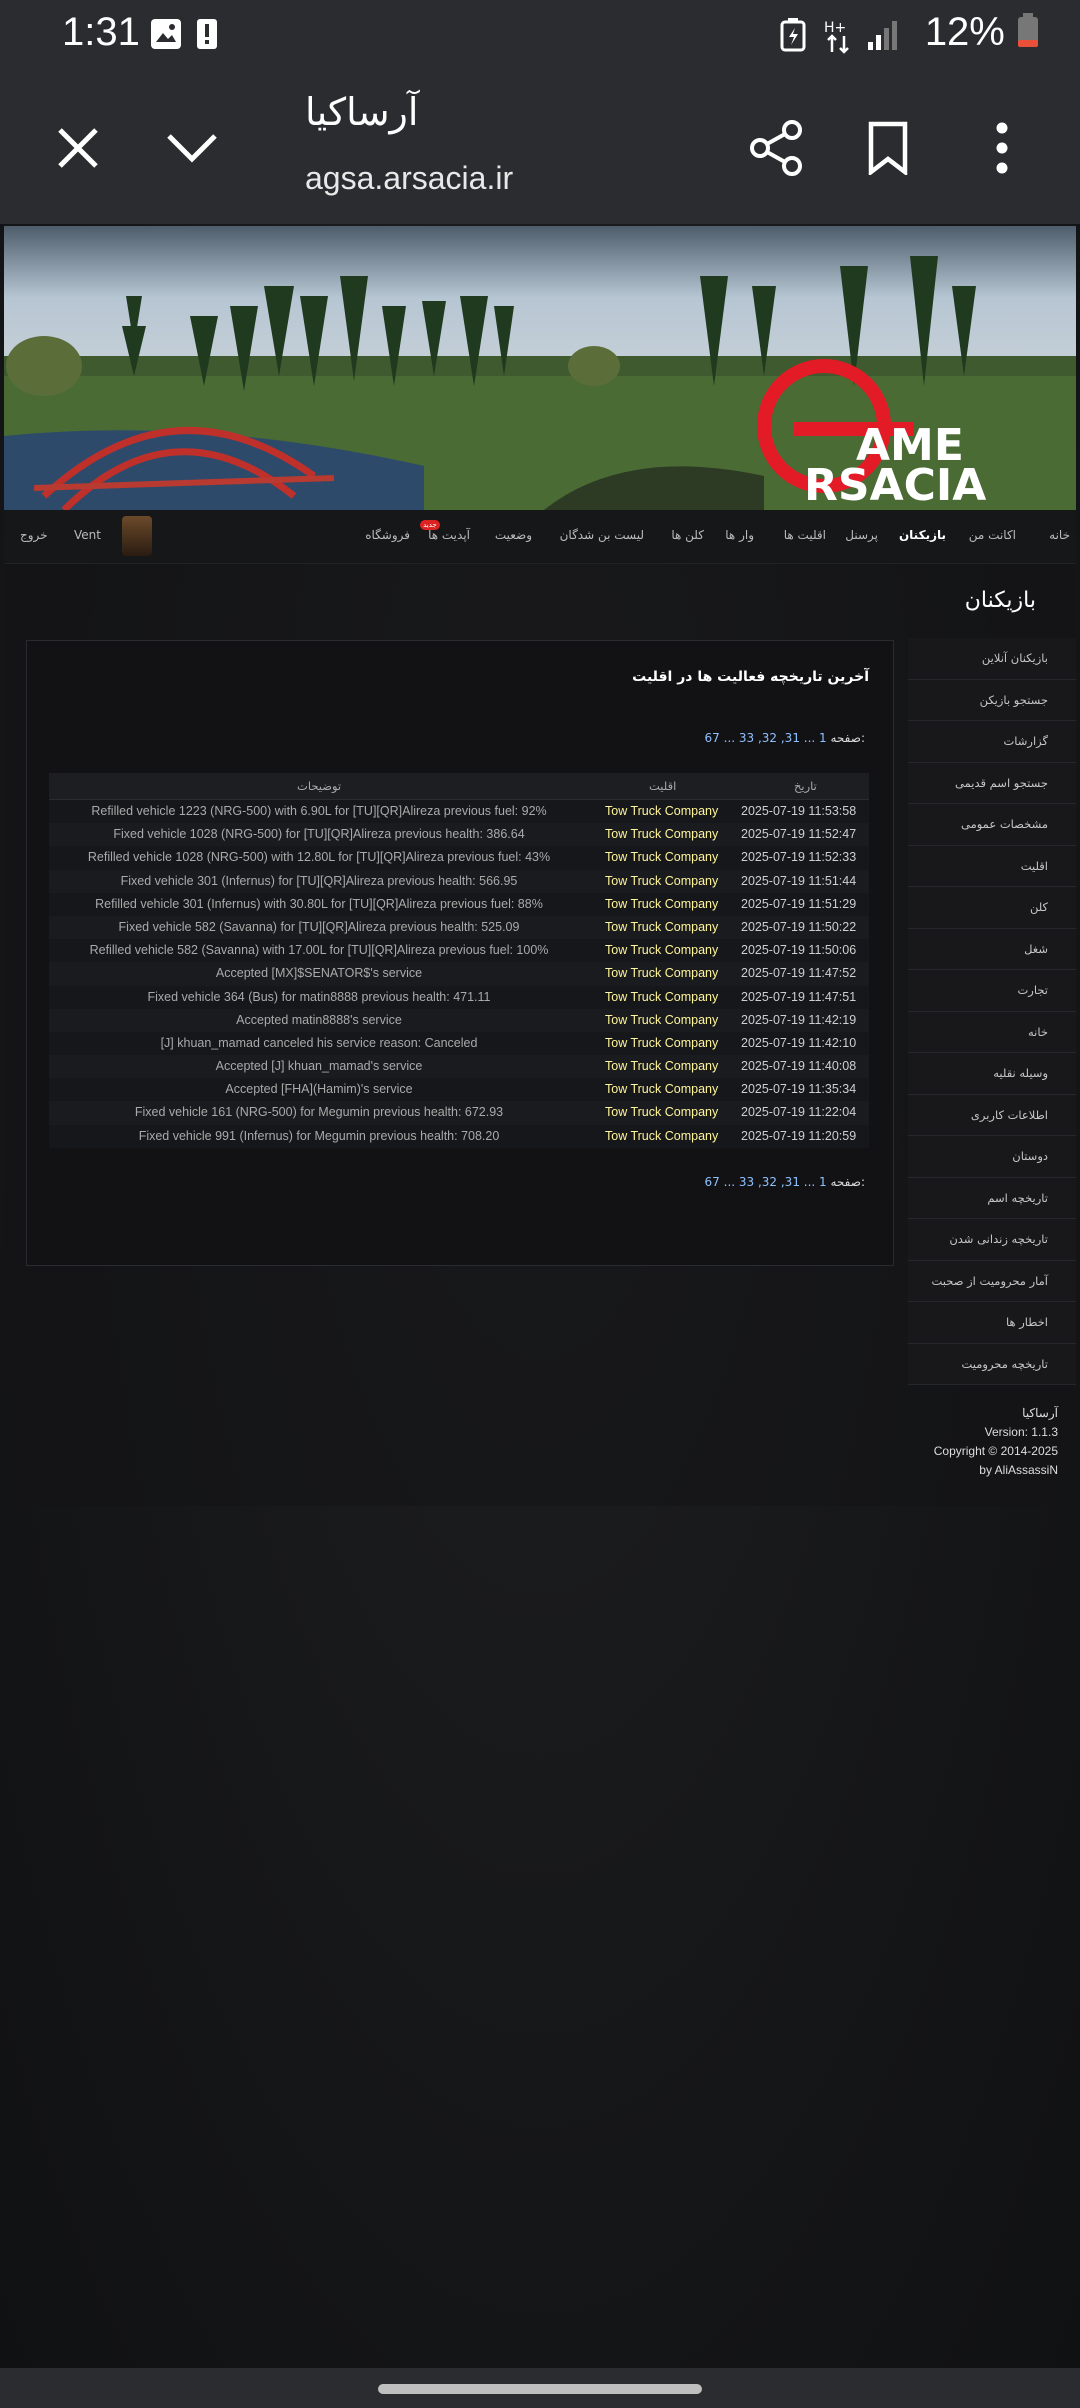 The width and height of the screenshot is (1080, 2408). What do you see at coordinates (992, 742) in the screenshot?
I see `sidebar-item-reports: گزارشات` at bounding box center [992, 742].